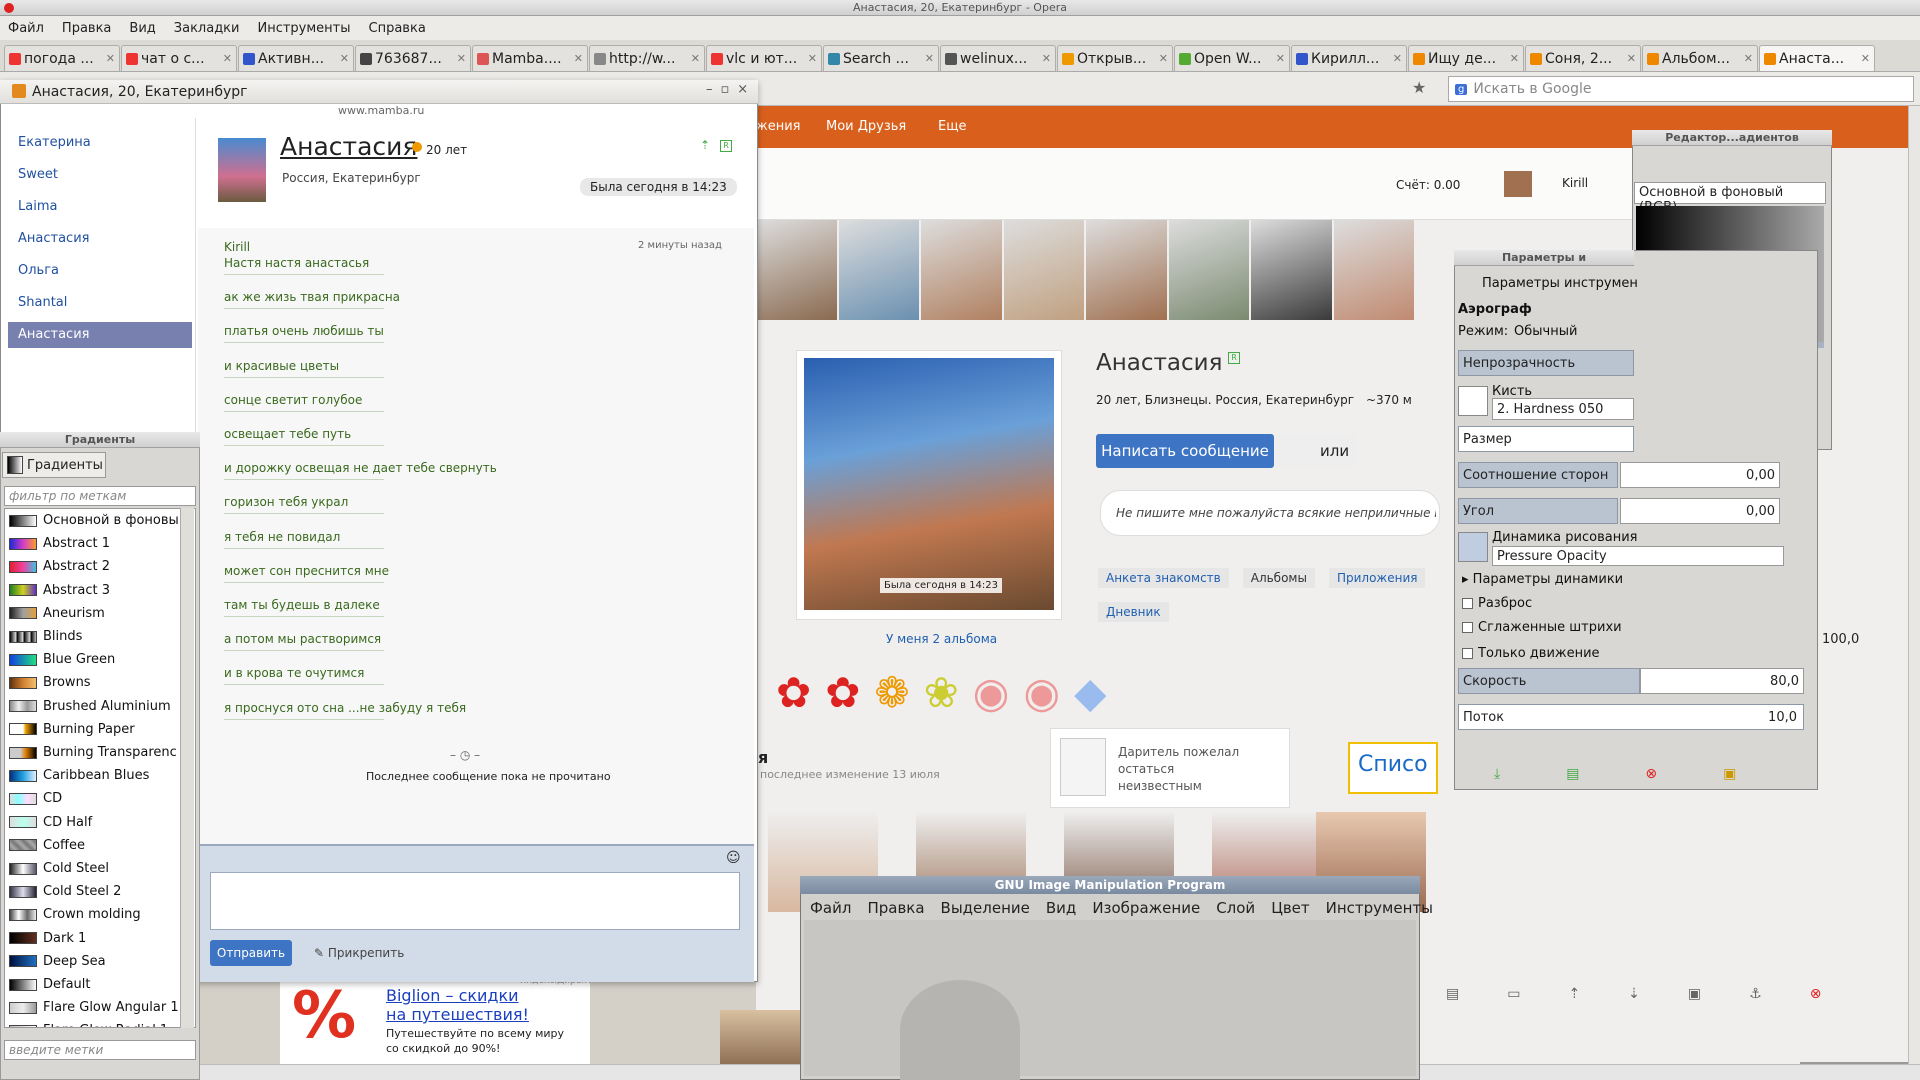 Image resolution: width=1920 pixels, height=1080 pixels. I want to click on bookmark-star-icon: ★, so click(1419, 87).